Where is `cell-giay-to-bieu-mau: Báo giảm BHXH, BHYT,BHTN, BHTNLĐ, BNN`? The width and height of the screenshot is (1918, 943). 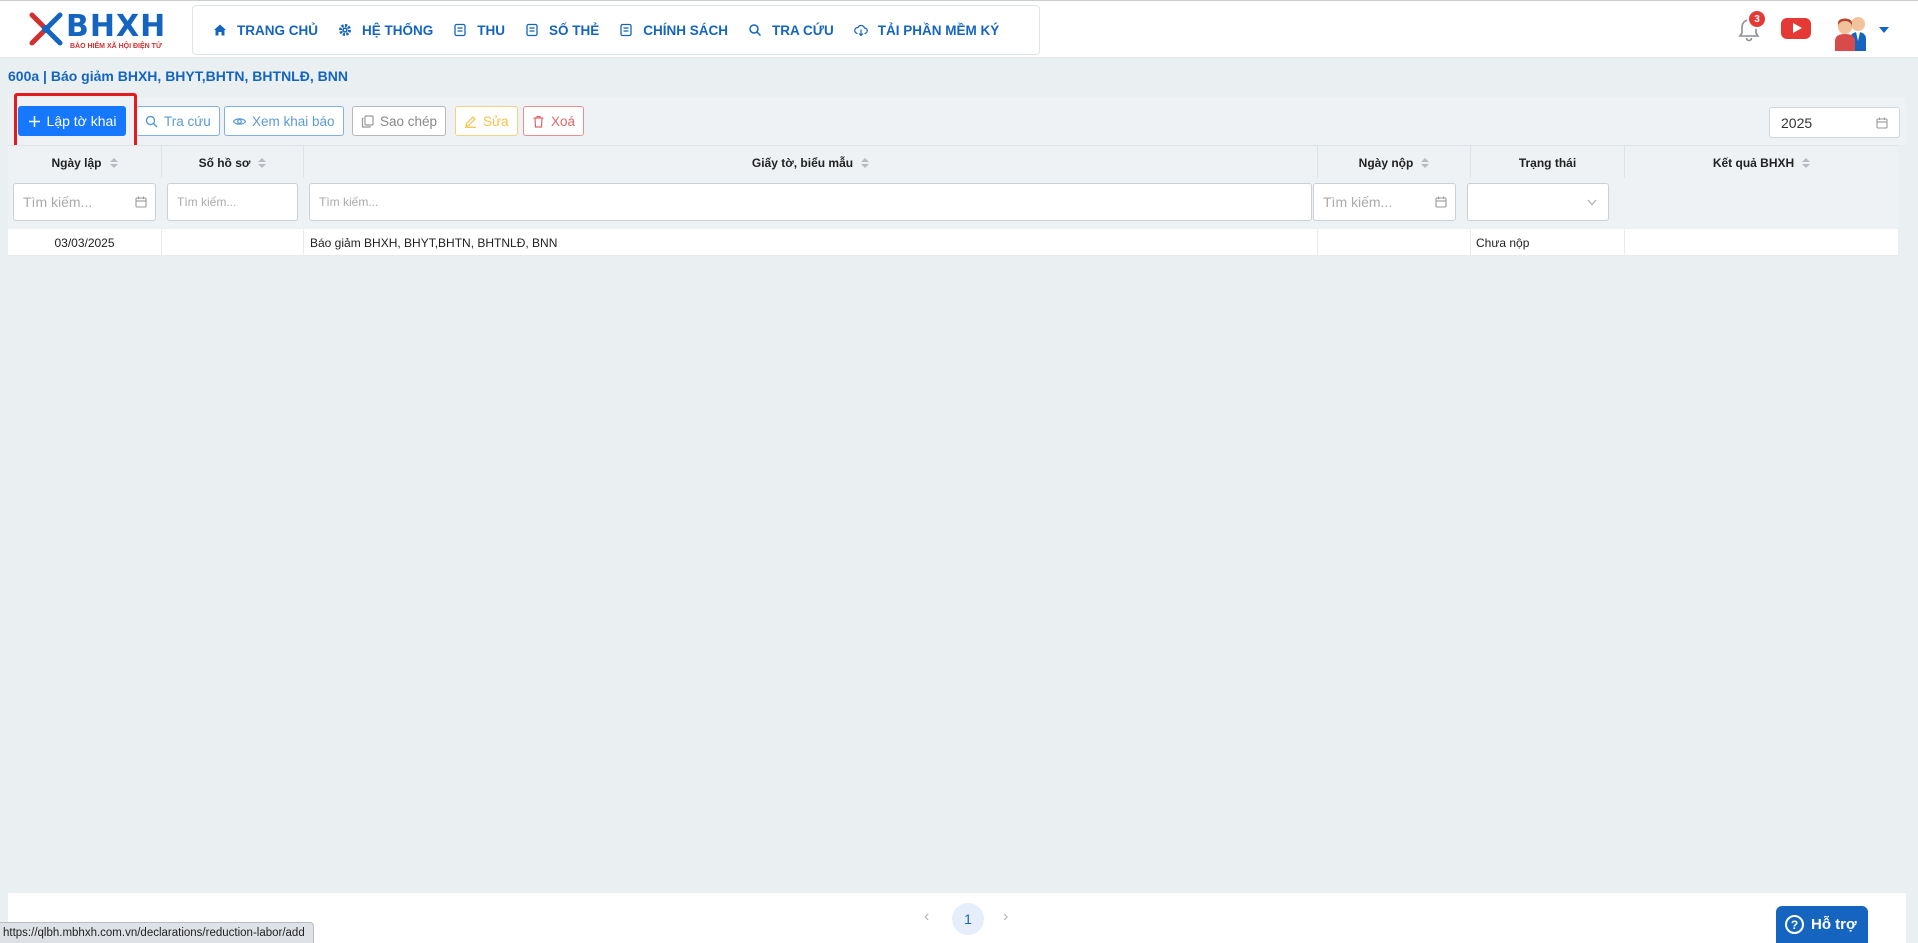
cell-giay-to-bieu-mau: Báo giảm BHXH, BHYT,BHTN, BHTNLĐ, BNN is located at coordinates (811, 242).